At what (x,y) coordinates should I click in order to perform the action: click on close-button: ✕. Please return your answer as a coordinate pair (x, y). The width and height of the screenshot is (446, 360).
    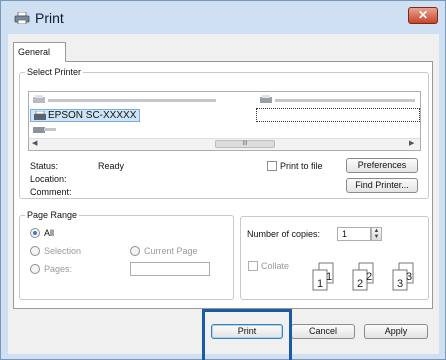
    Looking at the image, I should click on (423, 15).